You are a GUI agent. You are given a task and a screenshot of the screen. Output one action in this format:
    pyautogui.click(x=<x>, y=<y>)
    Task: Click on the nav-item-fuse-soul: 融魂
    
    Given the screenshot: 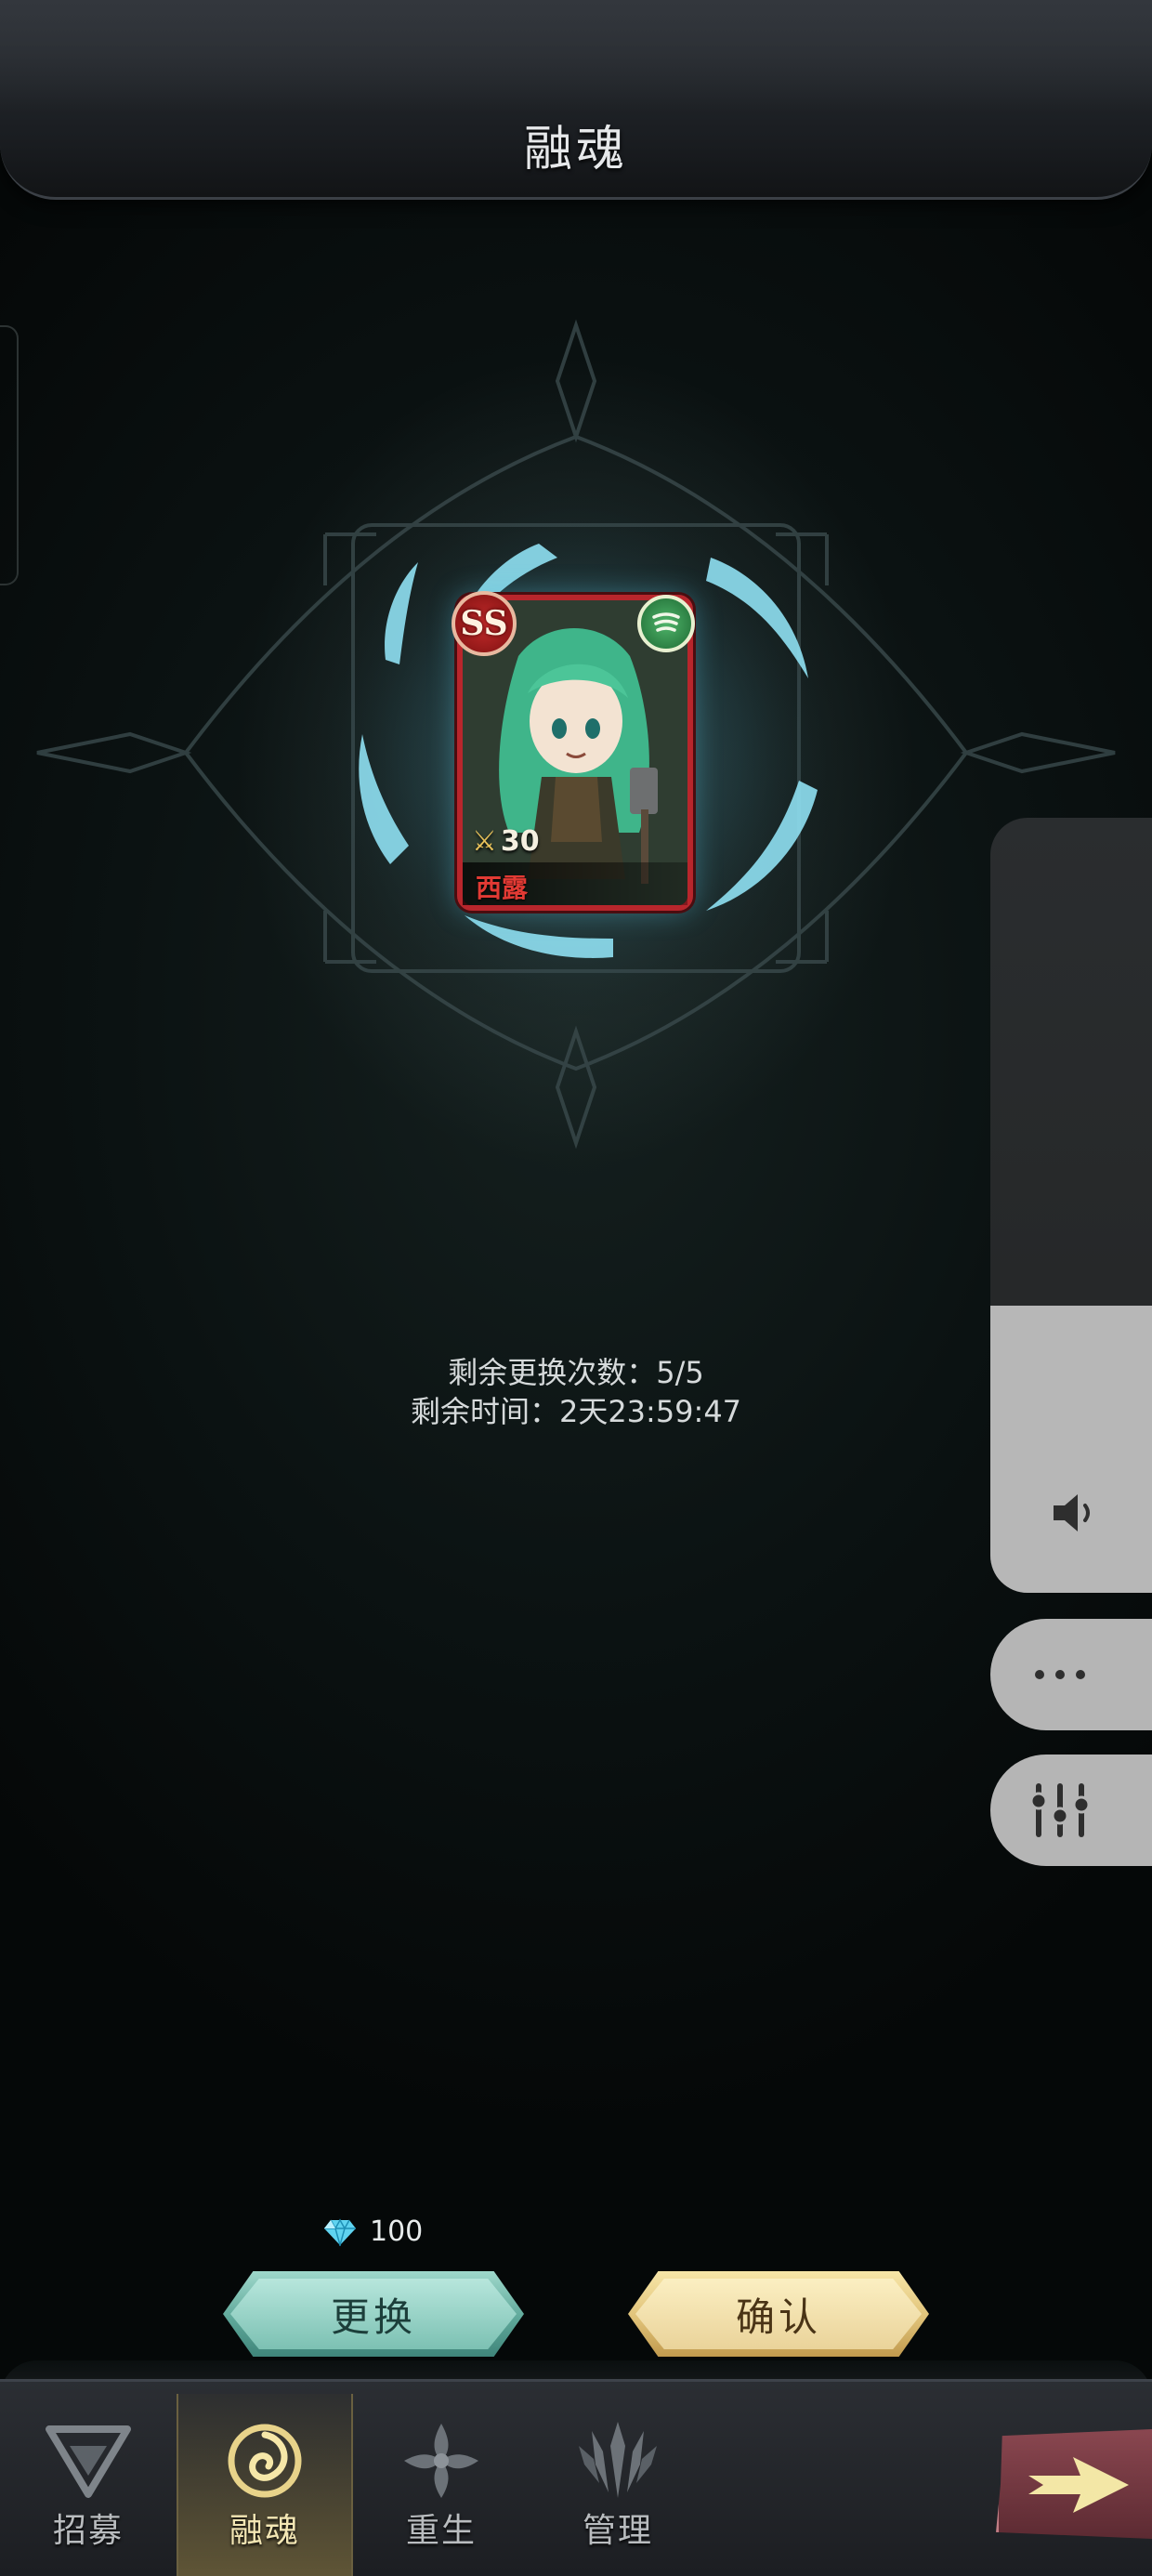 What is the action you would take?
    pyautogui.click(x=265, y=2485)
    